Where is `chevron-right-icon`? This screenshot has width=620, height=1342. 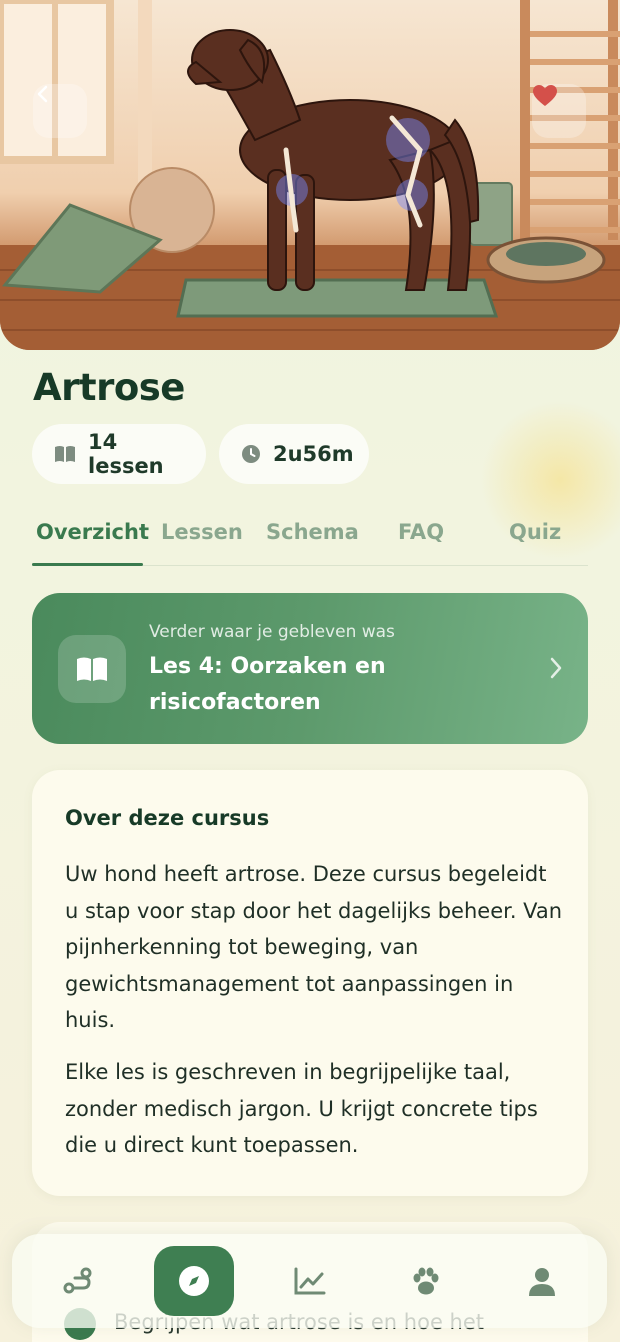 chevron-right-icon is located at coordinates (556, 670).